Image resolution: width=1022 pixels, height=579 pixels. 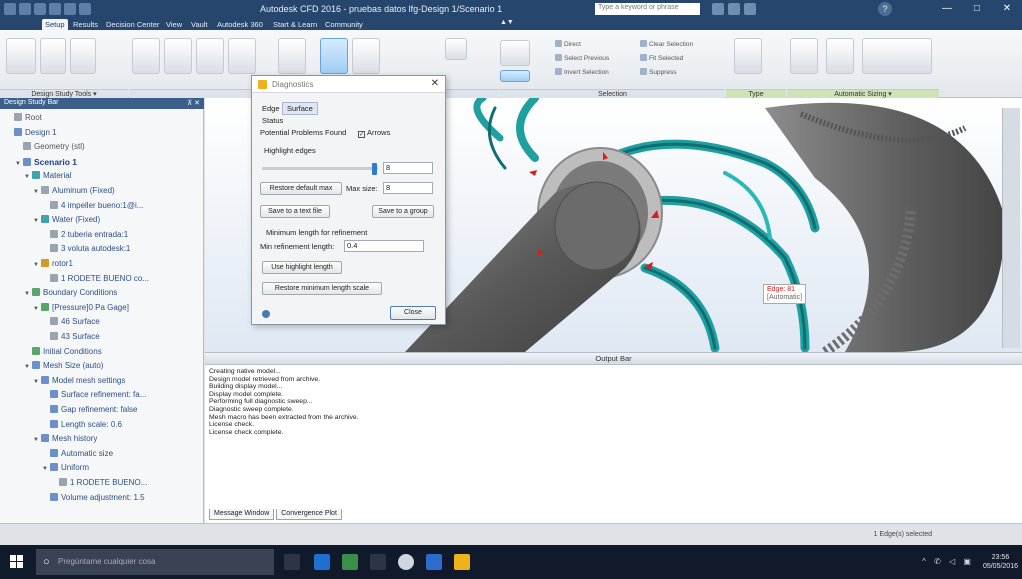 I want to click on tab-results: Results, so click(x=85, y=24).